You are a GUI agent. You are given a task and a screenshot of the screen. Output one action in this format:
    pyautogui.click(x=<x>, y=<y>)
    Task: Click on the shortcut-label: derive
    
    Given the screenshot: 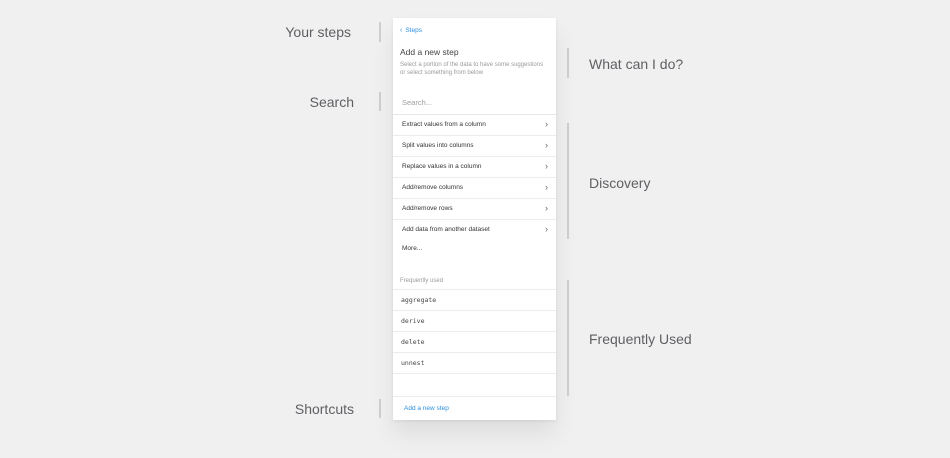 What is the action you would take?
    pyautogui.click(x=413, y=321)
    